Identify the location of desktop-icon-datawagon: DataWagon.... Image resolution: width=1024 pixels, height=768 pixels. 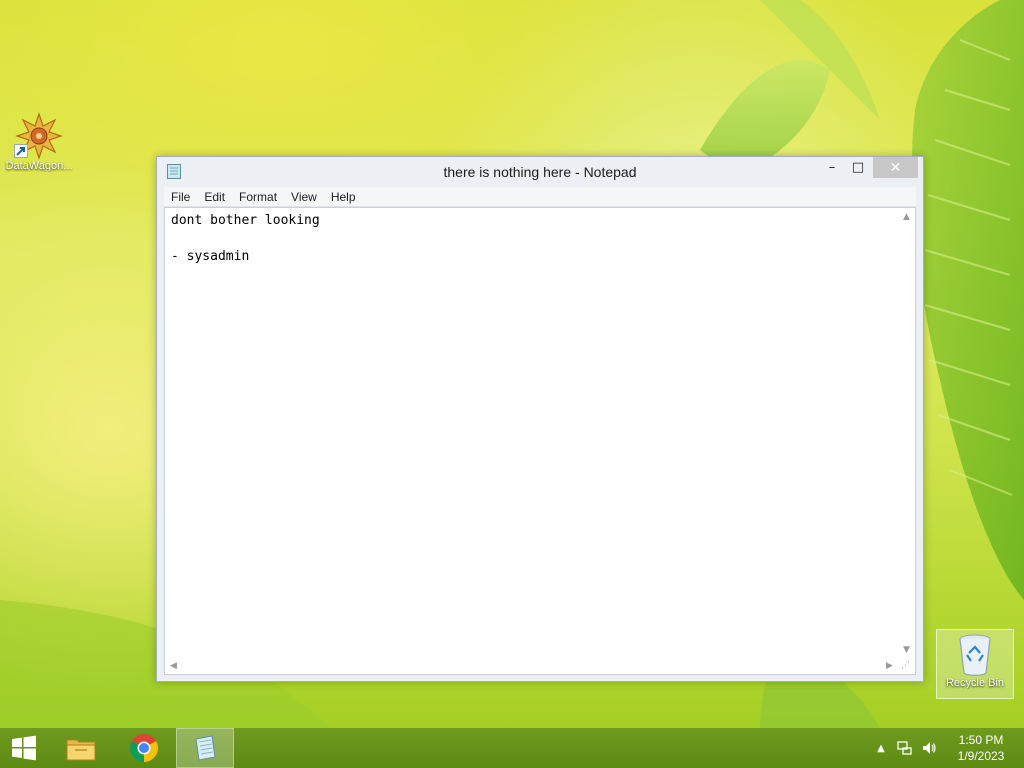
(39, 141).